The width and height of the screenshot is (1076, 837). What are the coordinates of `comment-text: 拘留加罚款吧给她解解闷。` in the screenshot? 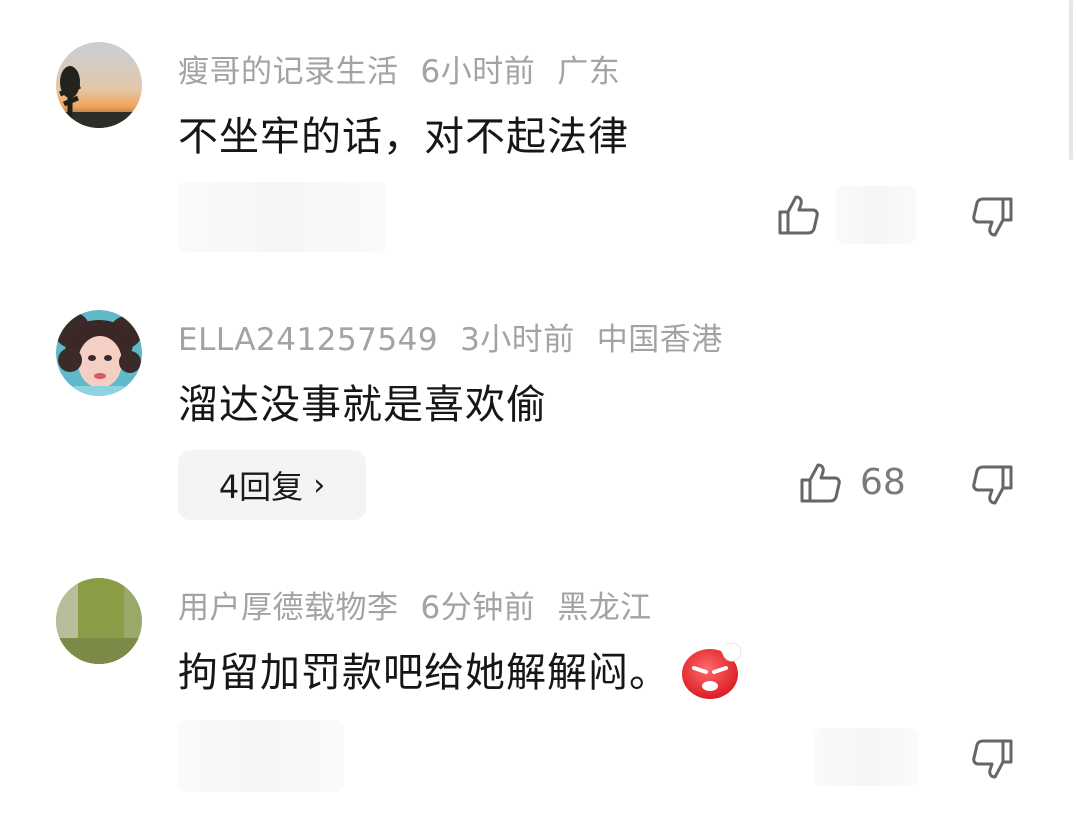 It's located at (461, 672).